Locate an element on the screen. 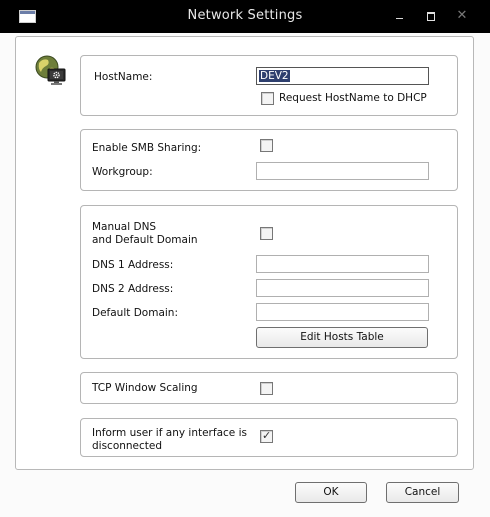 The width and height of the screenshot is (490, 517). title-bar: Network Settings ✕ is located at coordinates (245, 16).